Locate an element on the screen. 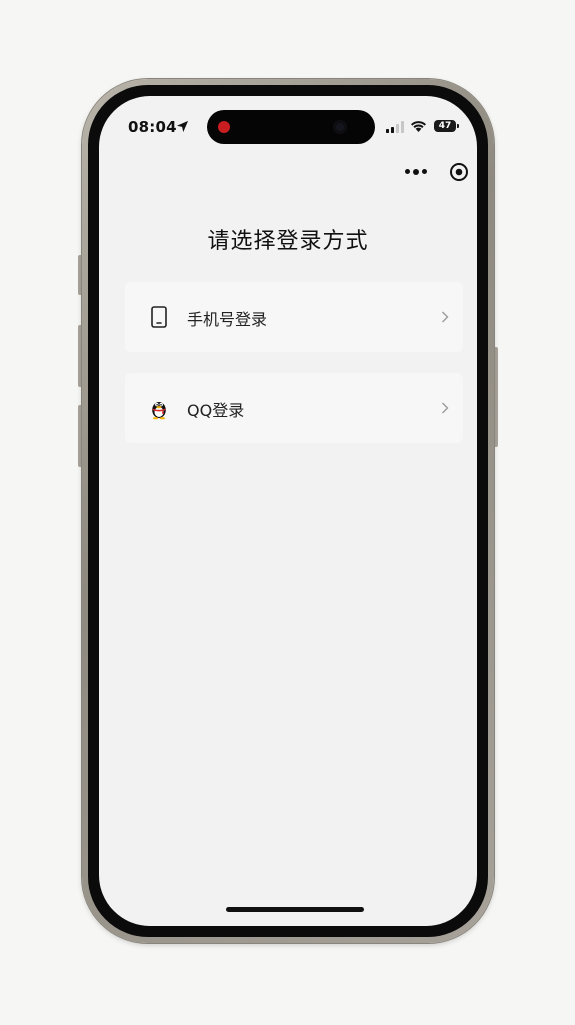 This screenshot has width=575, height=1025. battery-icon: 47 is located at coordinates (446, 126).